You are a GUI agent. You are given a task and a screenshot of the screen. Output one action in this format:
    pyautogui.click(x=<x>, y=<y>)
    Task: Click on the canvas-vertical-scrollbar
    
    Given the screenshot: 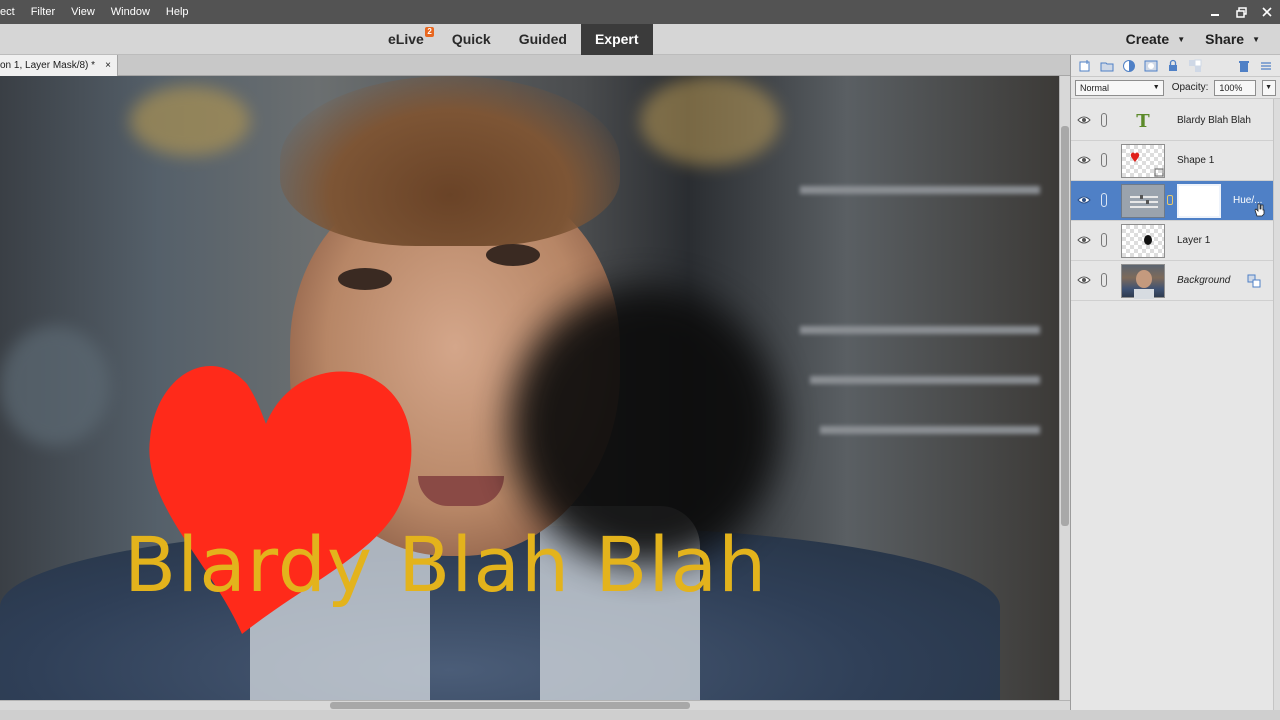 What is the action you would take?
    pyautogui.click(x=1064, y=388)
    